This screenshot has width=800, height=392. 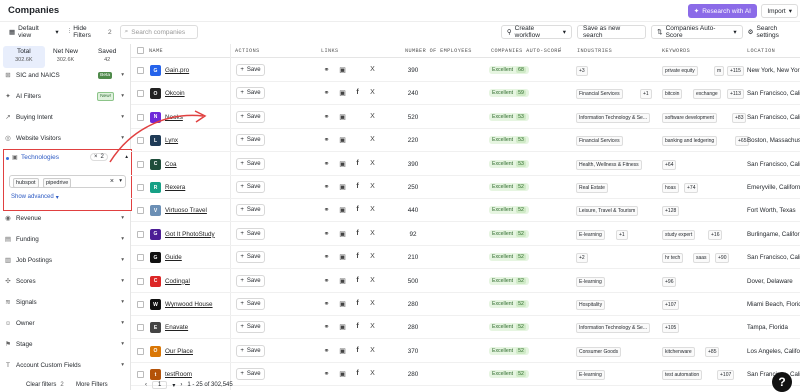 I want to click on keyword-tag: bitcoin, so click(x=672, y=94).